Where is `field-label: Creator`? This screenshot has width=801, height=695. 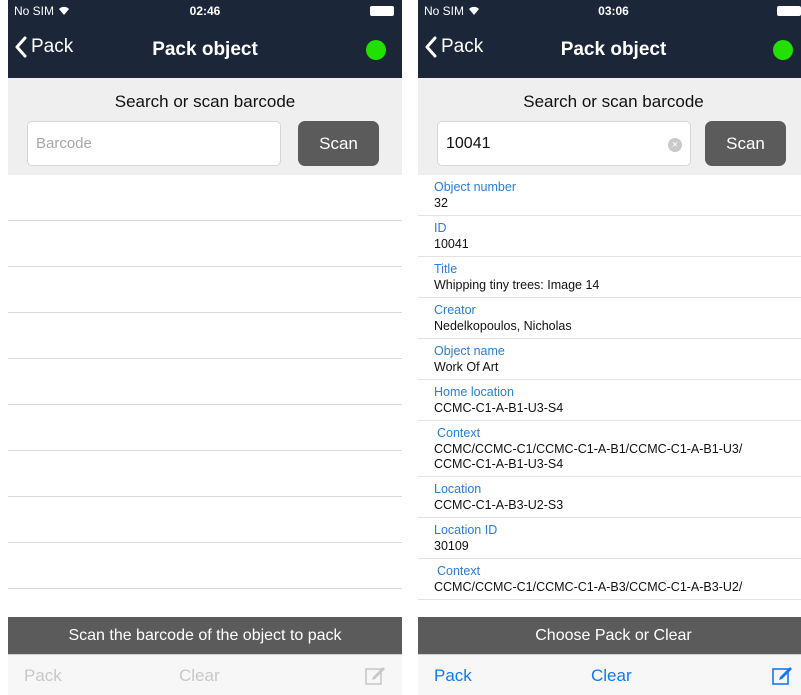 field-label: Creator is located at coordinates (455, 310).